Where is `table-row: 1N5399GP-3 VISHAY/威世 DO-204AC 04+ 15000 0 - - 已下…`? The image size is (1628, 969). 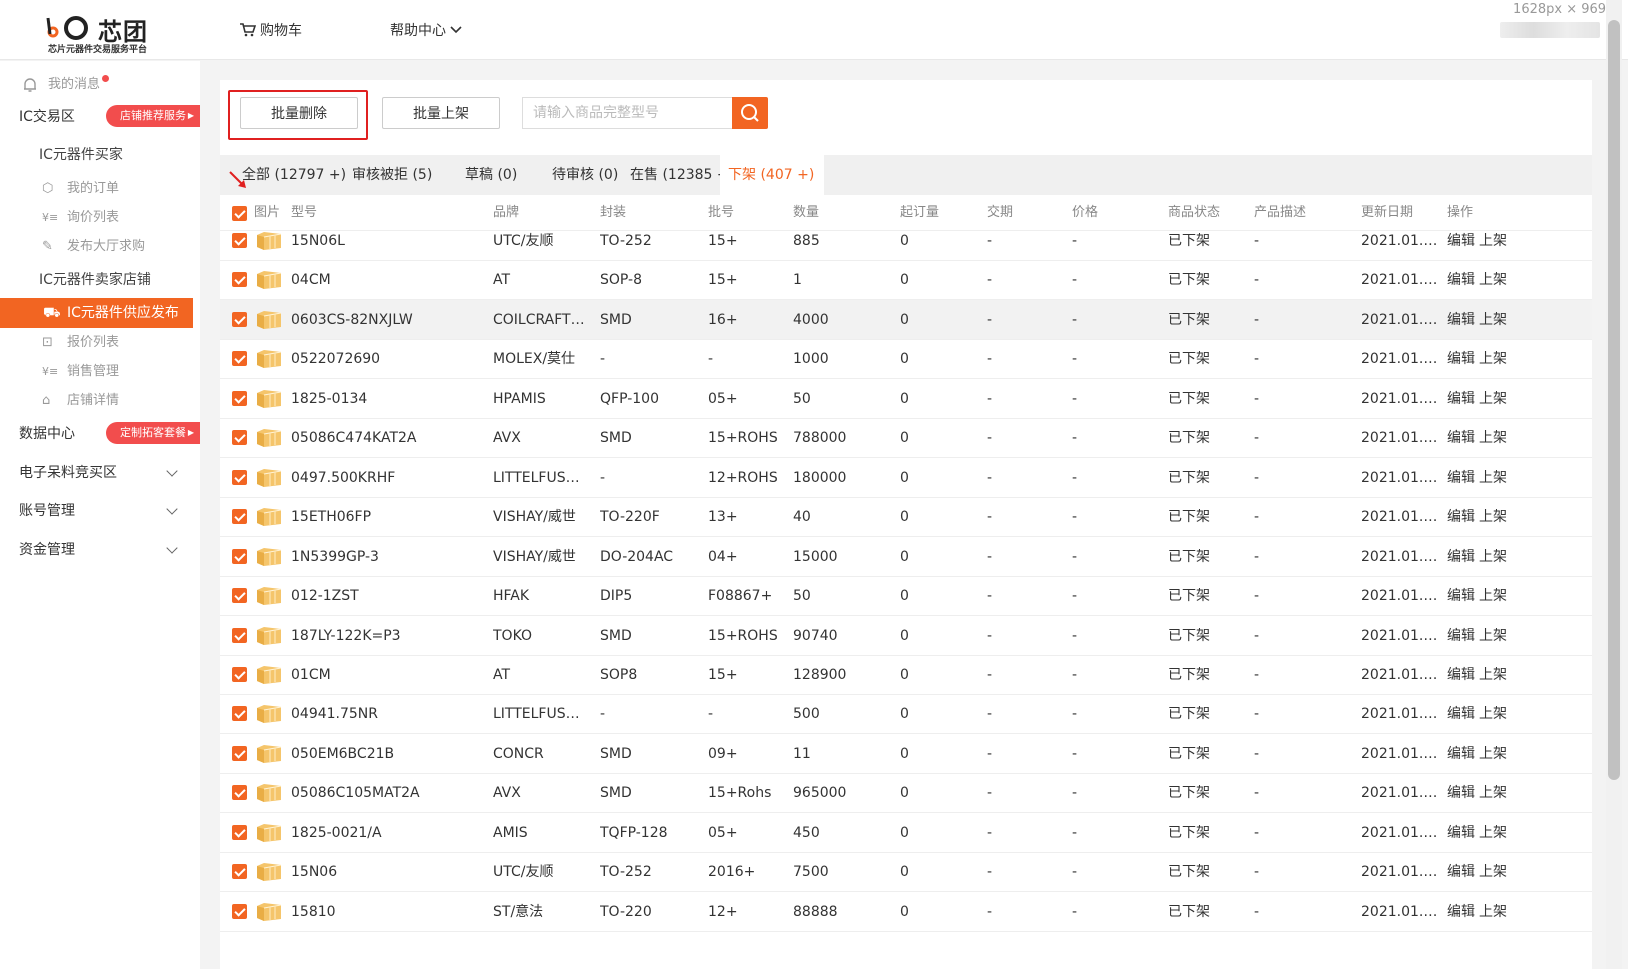 table-row: 1N5399GP-3 VISHAY/威世 DO-204AC 04+ 15000 0 - - 已下… is located at coordinates (906, 557).